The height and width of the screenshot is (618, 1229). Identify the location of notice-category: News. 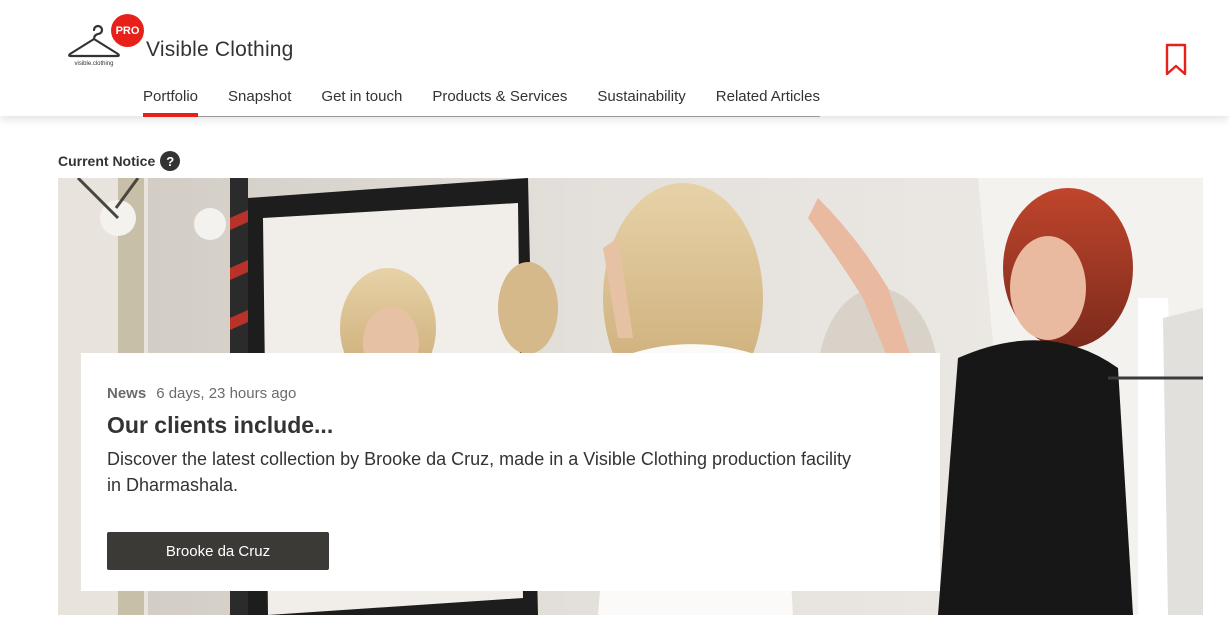
(127, 393).